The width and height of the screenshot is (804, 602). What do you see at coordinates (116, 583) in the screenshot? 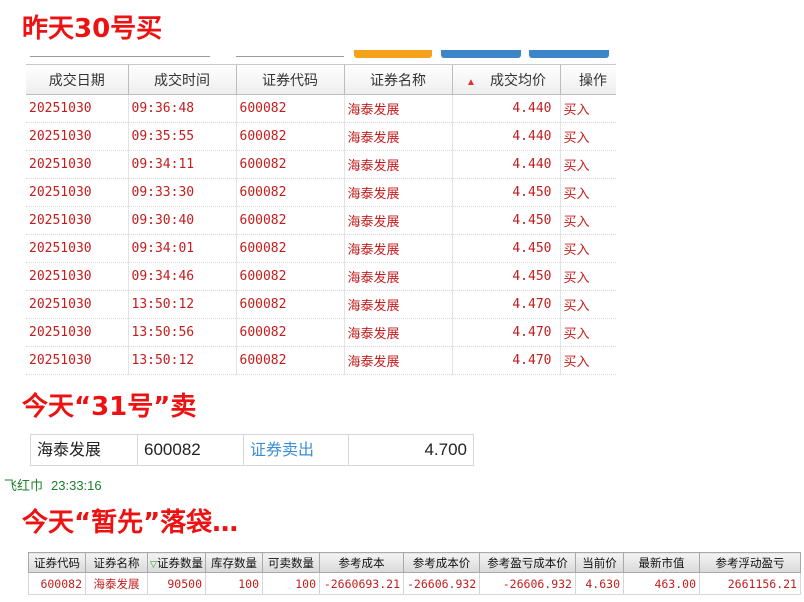
I see `pos-cell-name: 海泰发展` at bounding box center [116, 583].